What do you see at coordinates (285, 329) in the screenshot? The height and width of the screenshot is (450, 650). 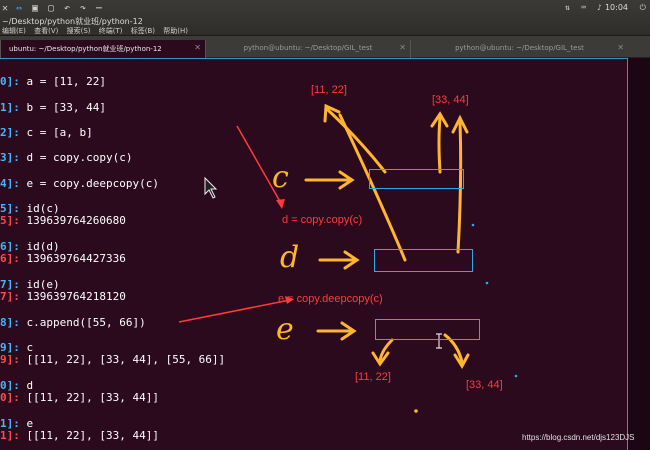 I see `handwritten-e: e` at bounding box center [285, 329].